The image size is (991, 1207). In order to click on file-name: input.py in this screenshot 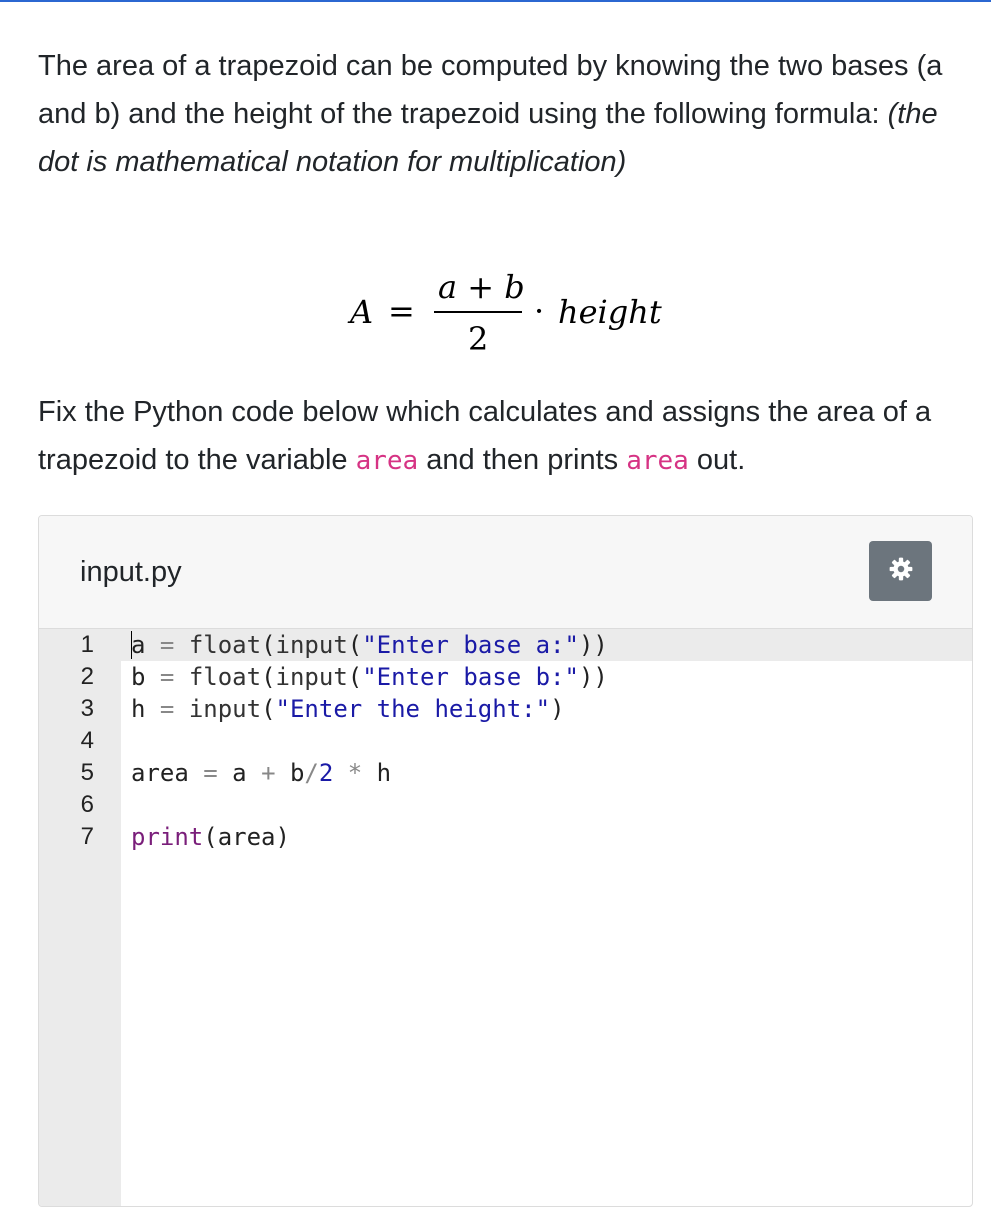, I will do `click(131, 572)`.